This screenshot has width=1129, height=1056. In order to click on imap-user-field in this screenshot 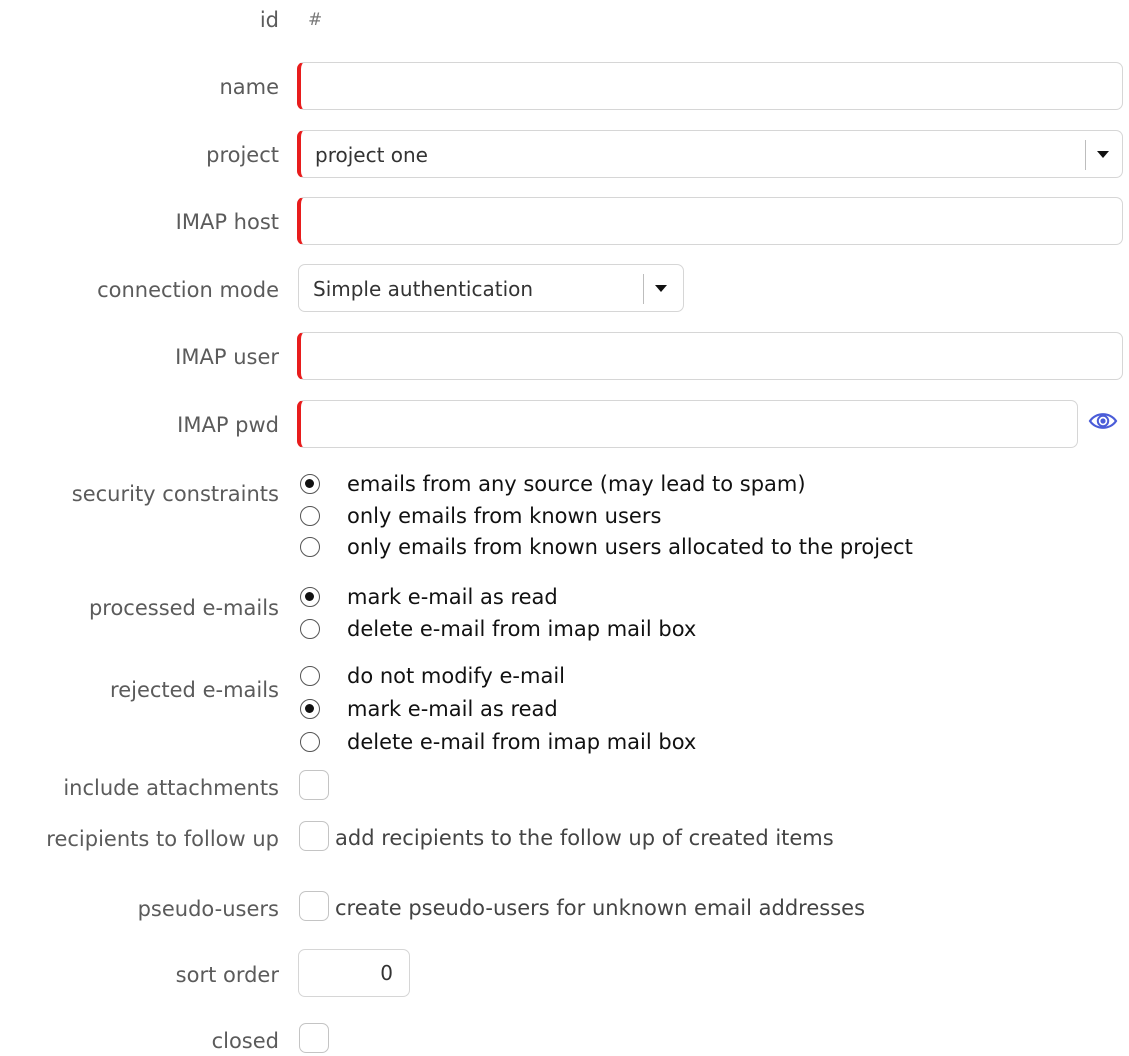, I will do `click(710, 356)`.